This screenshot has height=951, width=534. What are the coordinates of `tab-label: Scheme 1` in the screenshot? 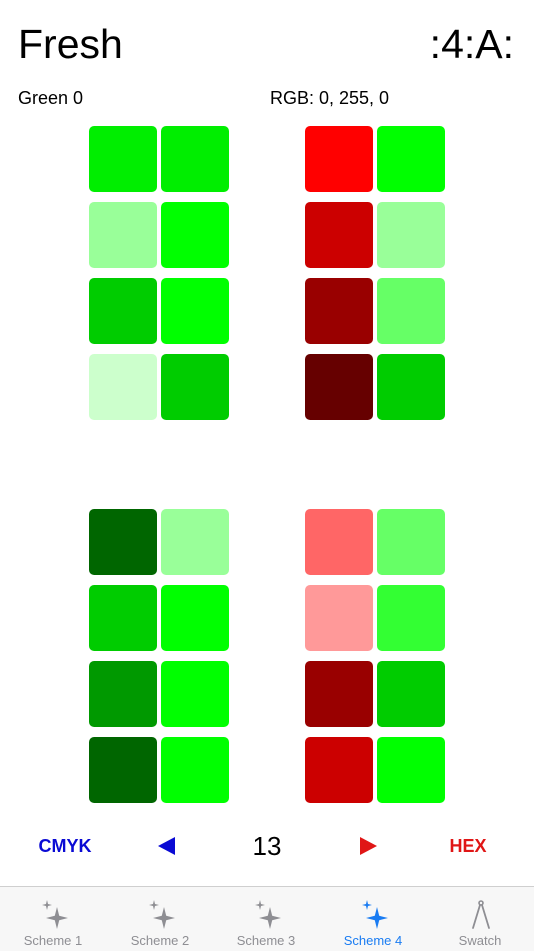 It's located at (53, 940).